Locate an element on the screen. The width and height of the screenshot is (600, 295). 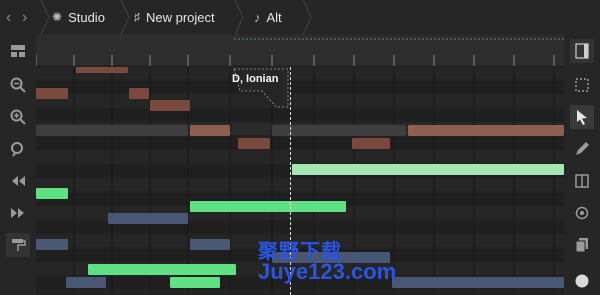
breadcrumb-track: ♪ Alt is located at coordinates (268, 17).